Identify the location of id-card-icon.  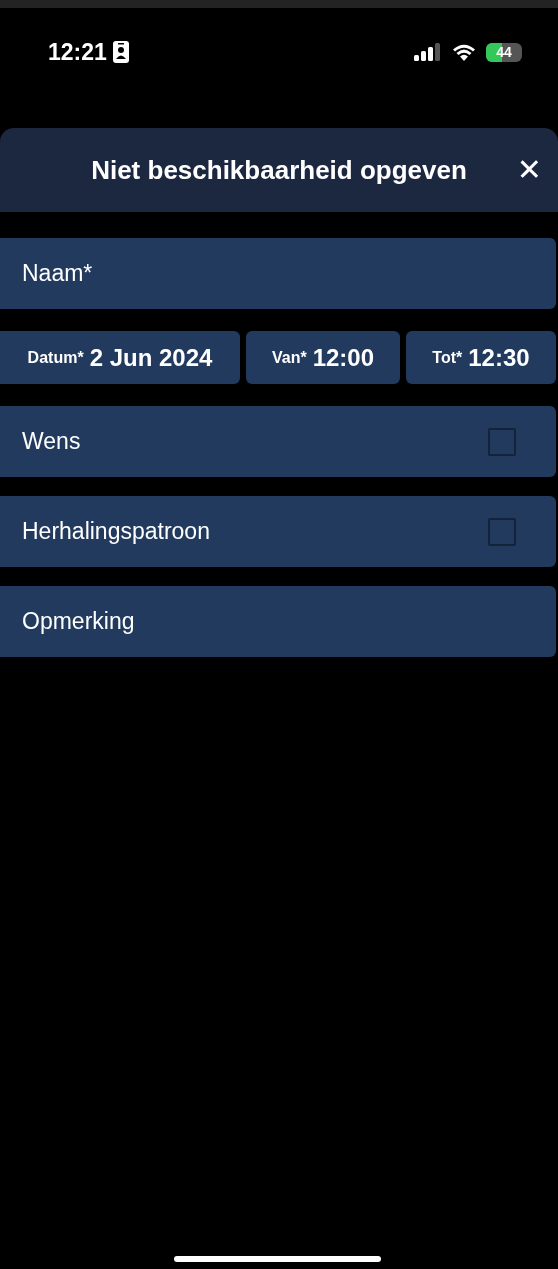
(120, 52).